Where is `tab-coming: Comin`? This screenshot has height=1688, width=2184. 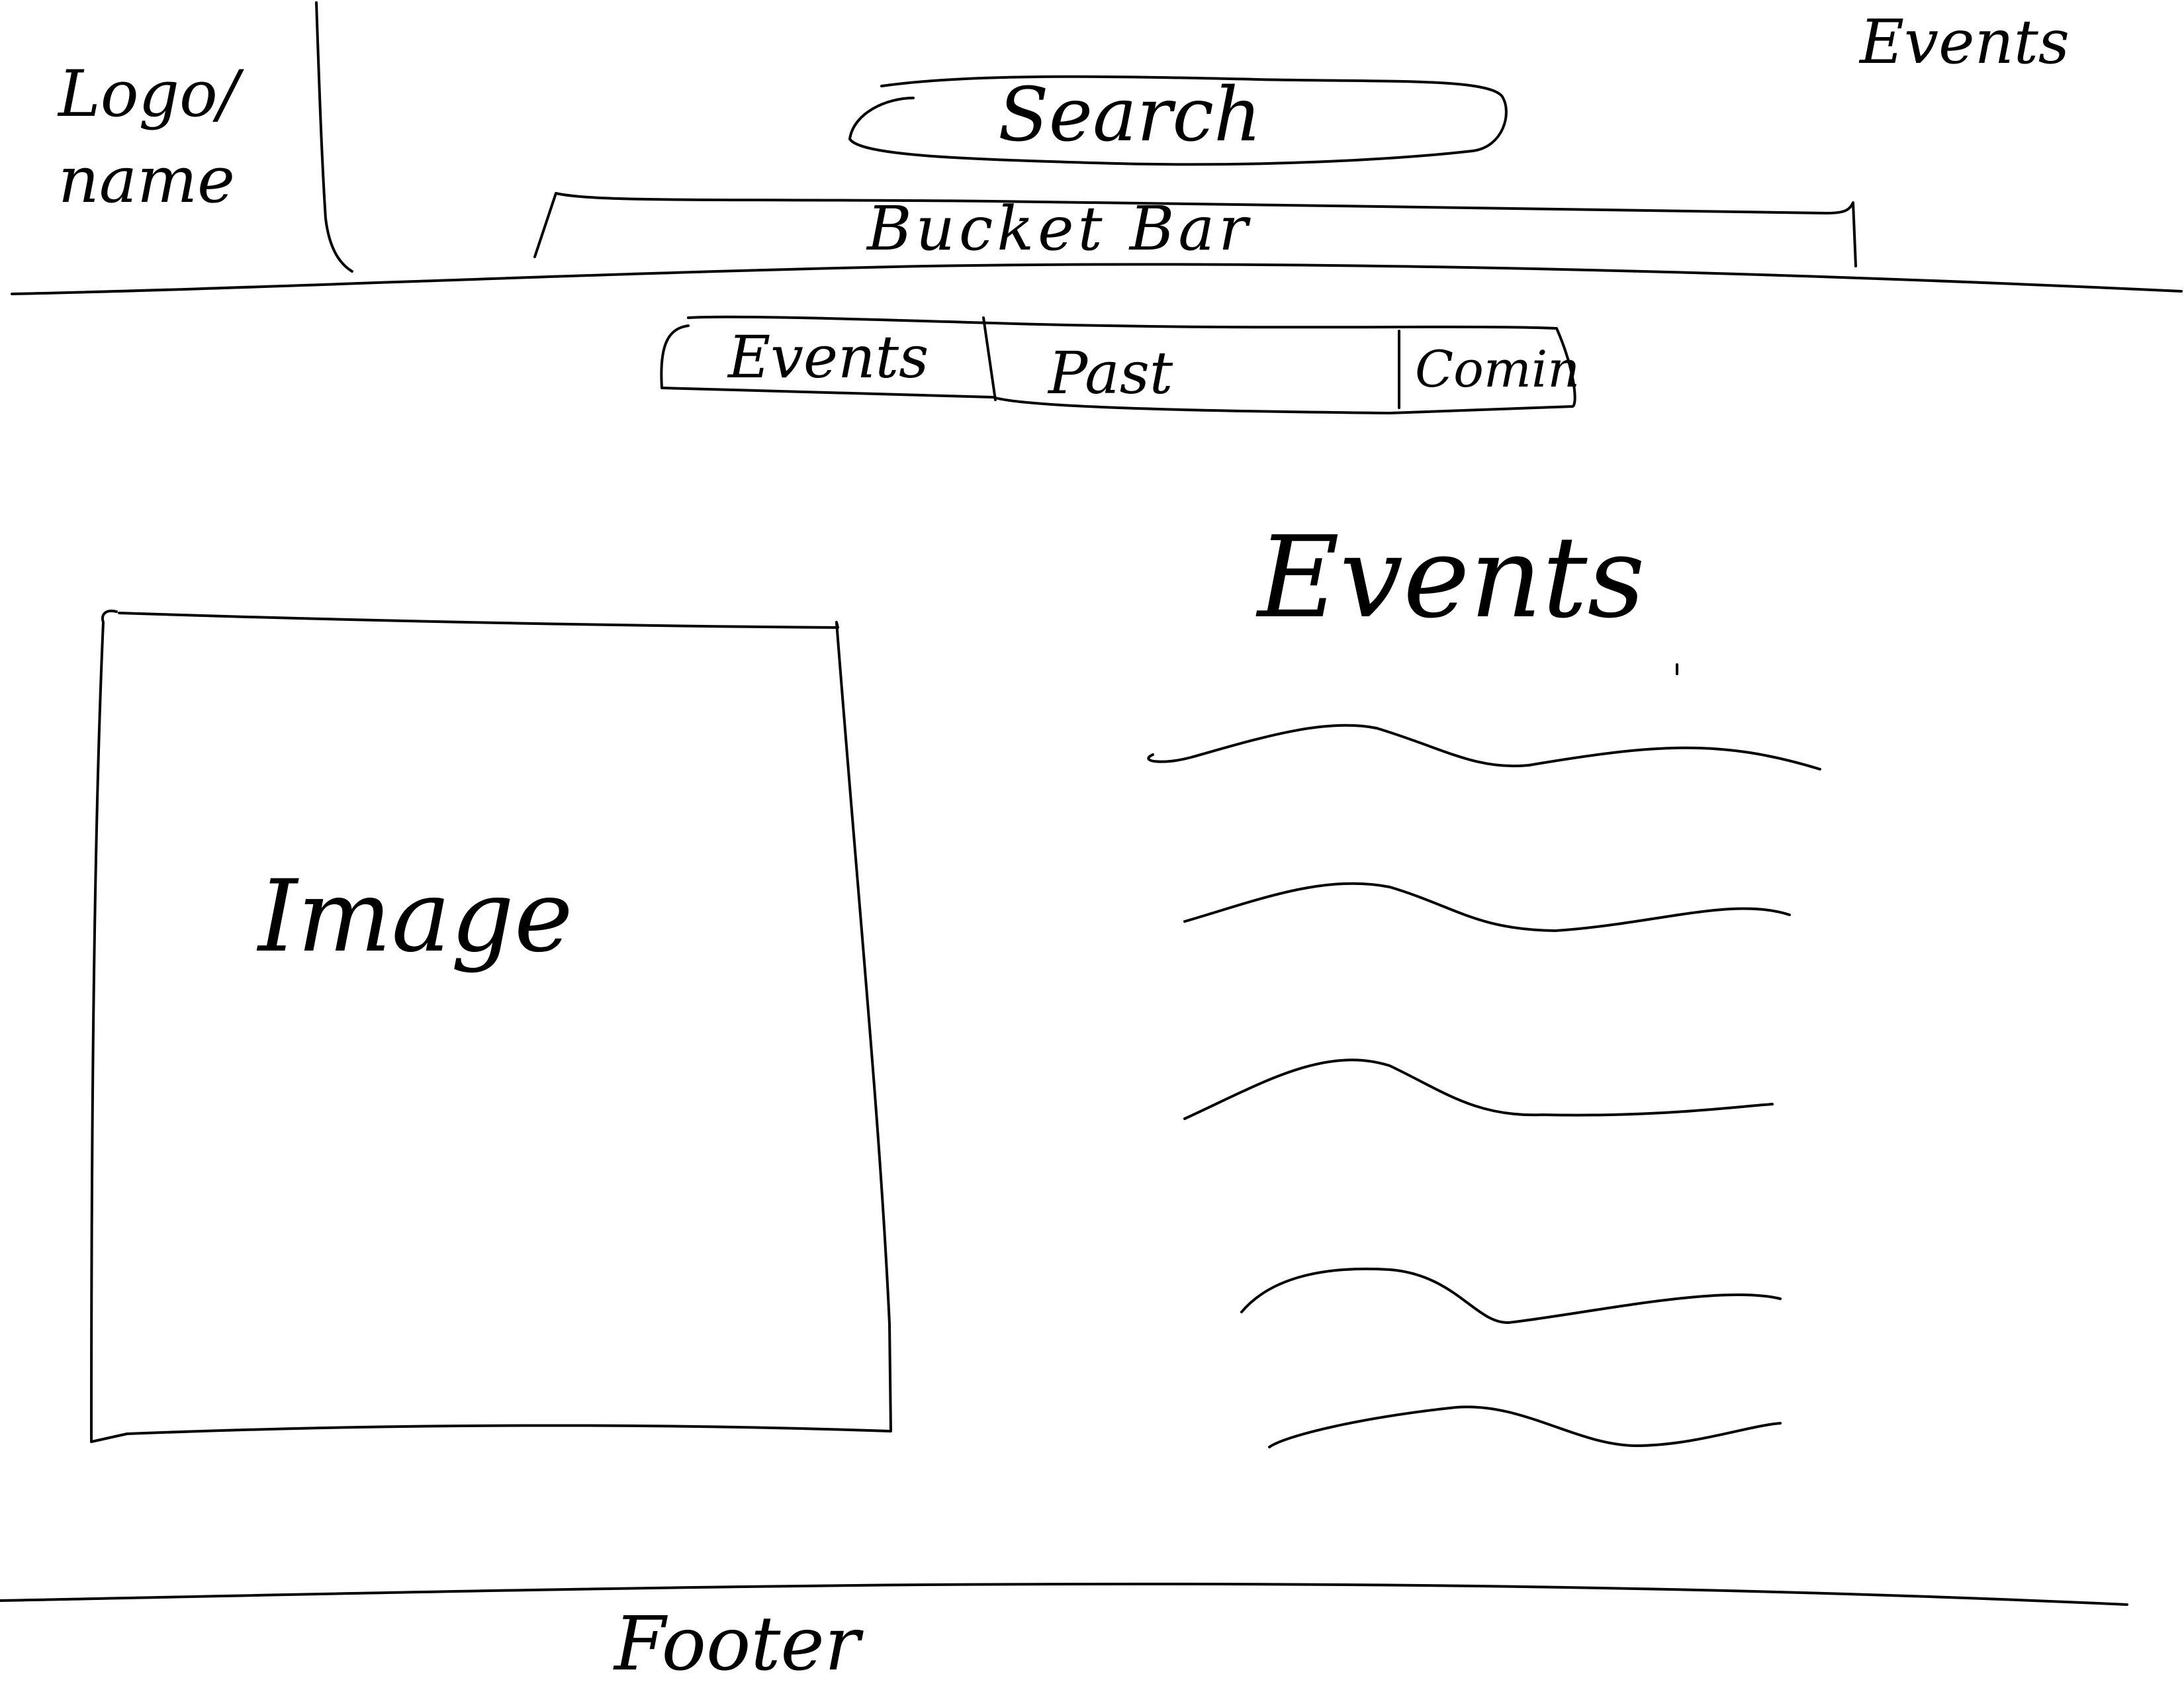 tab-coming: Comin is located at coordinates (1497, 369).